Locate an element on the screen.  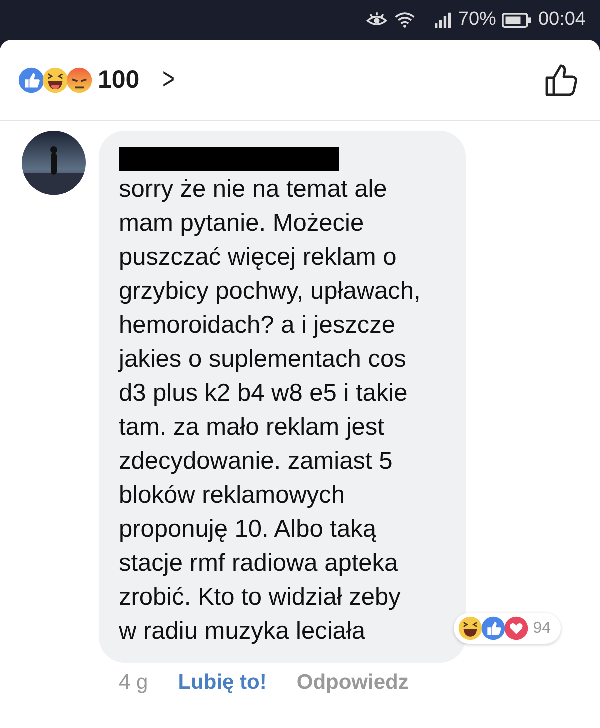
battery-icon is located at coordinates (517, 20).